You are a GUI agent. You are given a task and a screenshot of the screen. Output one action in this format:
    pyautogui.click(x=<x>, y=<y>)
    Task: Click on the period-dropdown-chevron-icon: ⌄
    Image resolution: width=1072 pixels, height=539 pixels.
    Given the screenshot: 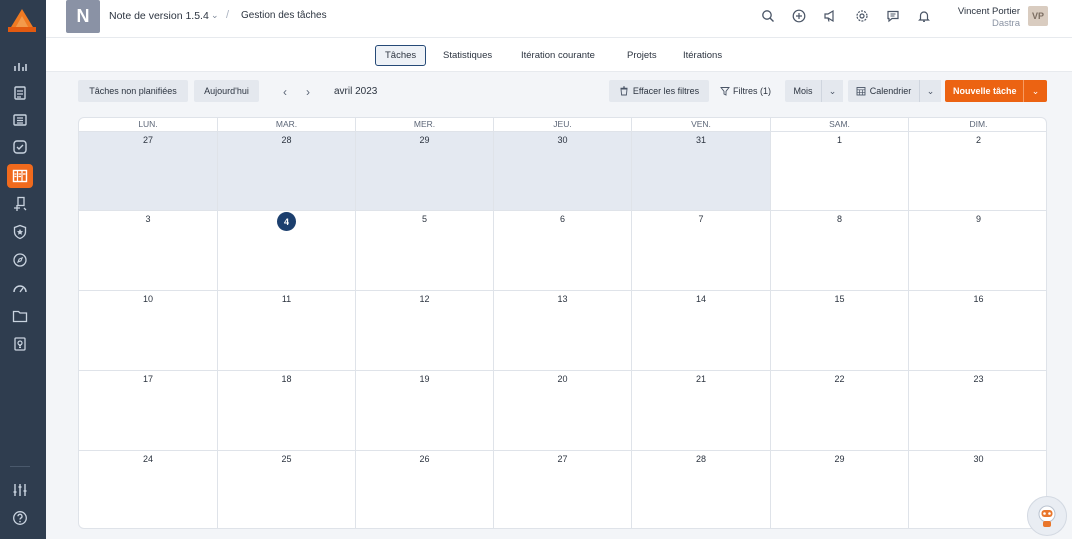 What is the action you would take?
    pyautogui.click(x=832, y=91)
    